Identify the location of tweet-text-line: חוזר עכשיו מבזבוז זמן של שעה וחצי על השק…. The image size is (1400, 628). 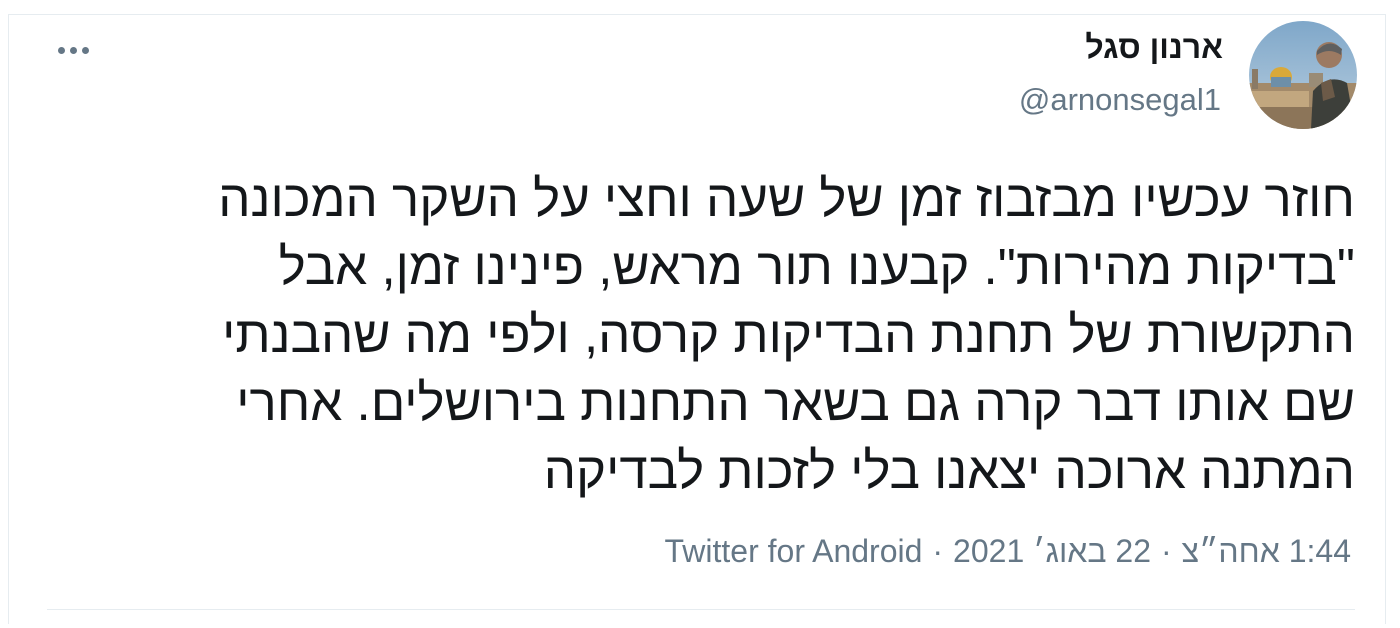
(786, 198).